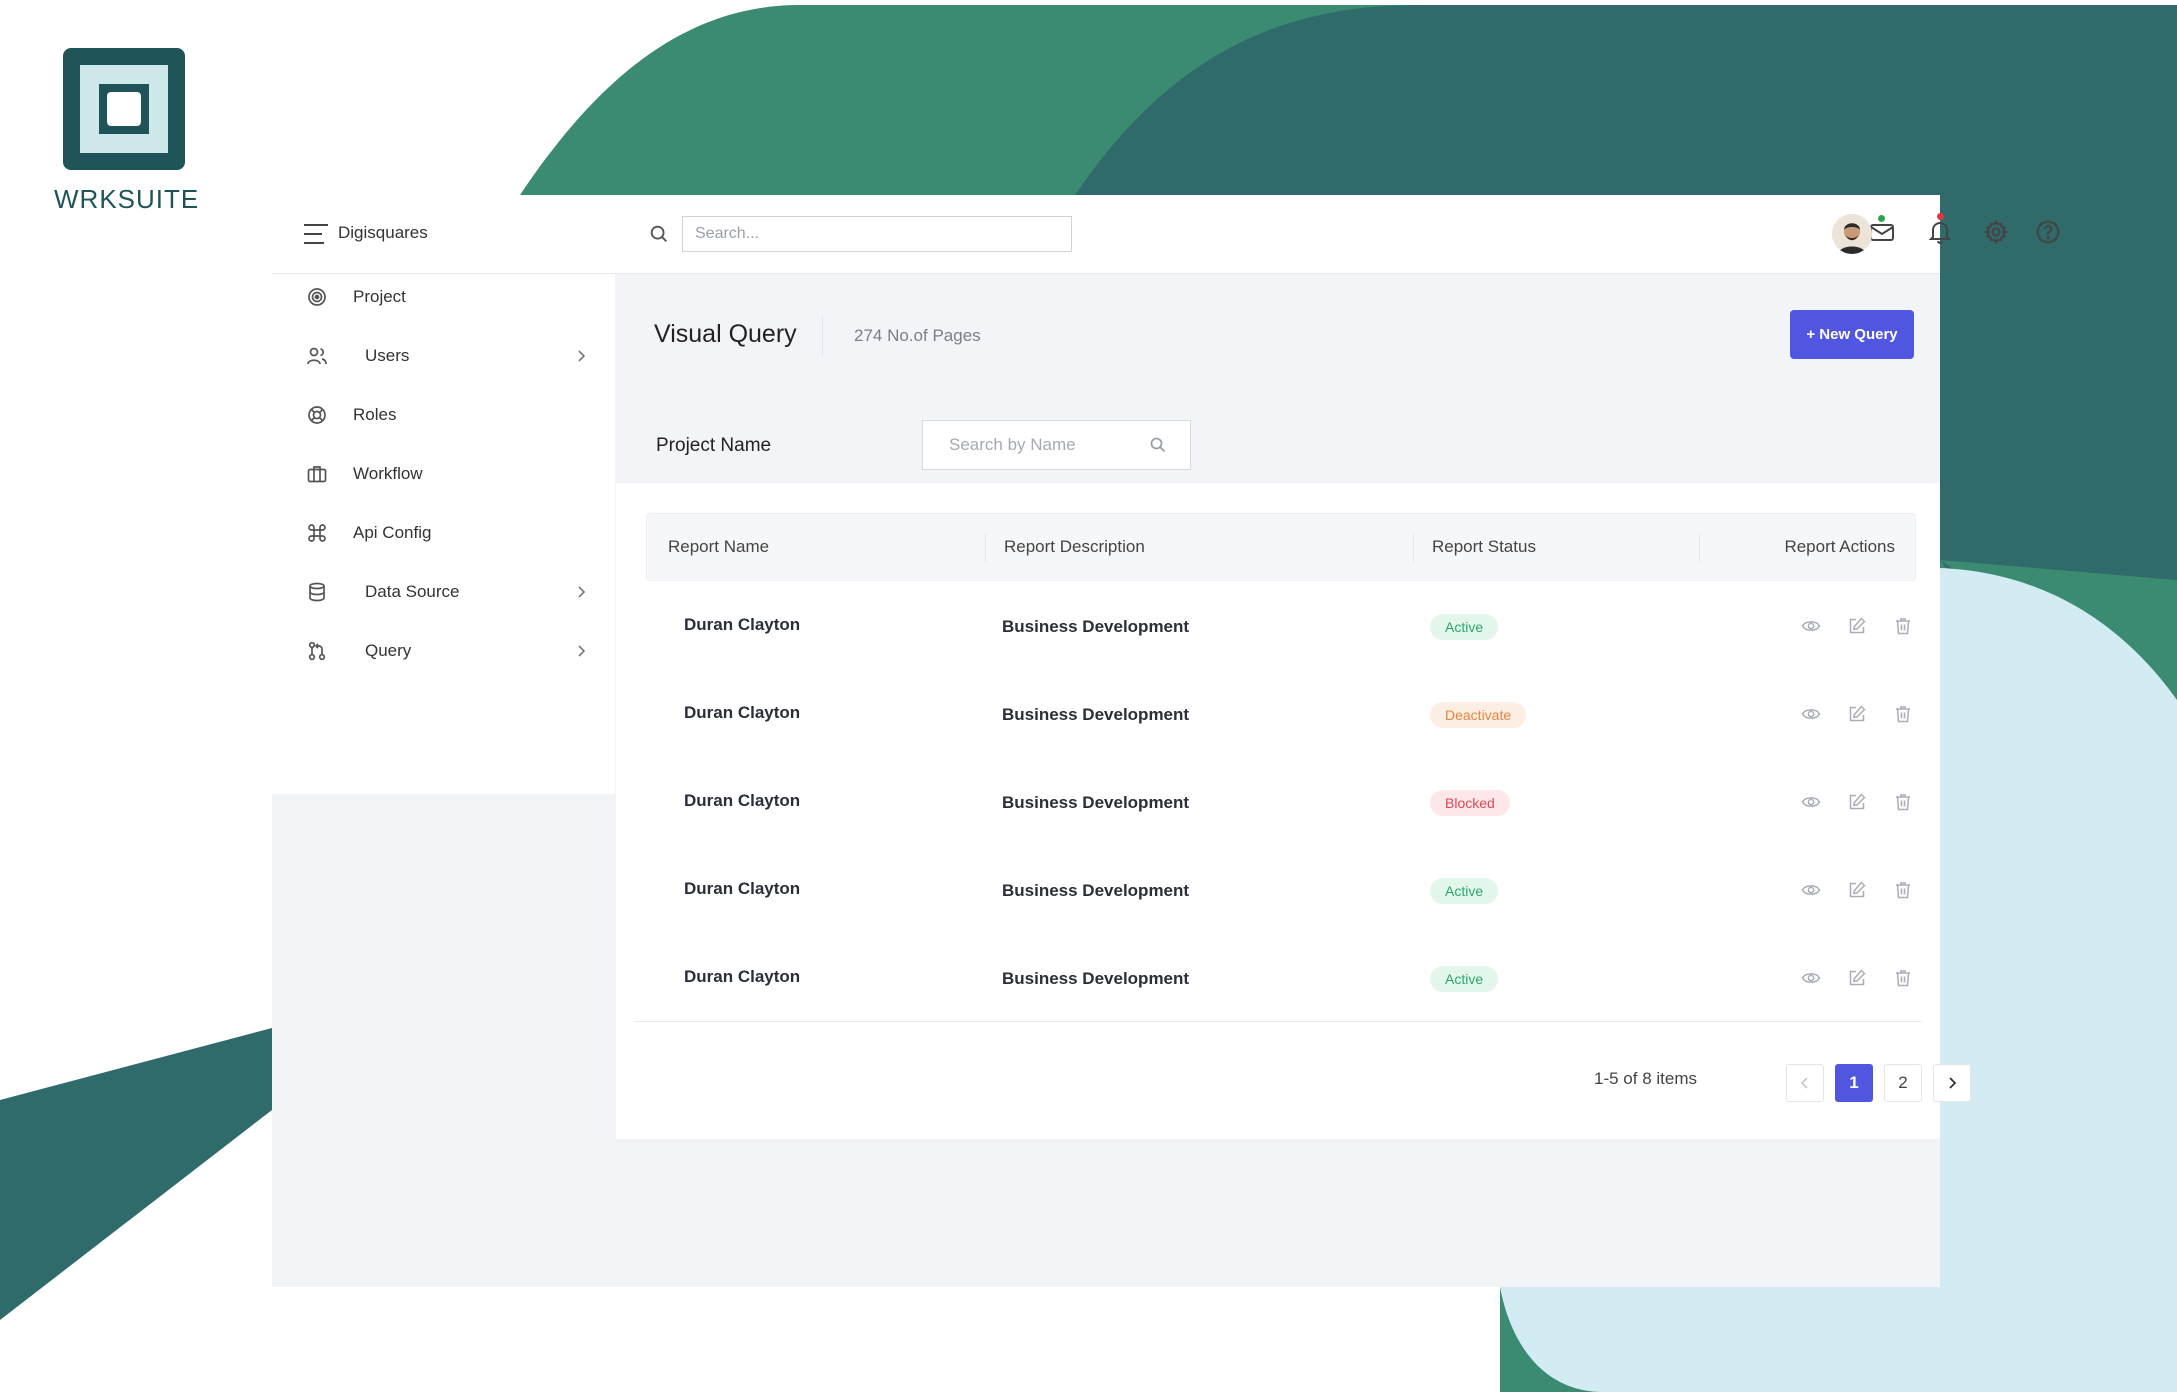 This screenshot has height=1392, width=2177. What do you see at coordinates (1854, 1083) in the screenshot?
I see `page-button-1: 1` at bounding box center [1854, 1083].